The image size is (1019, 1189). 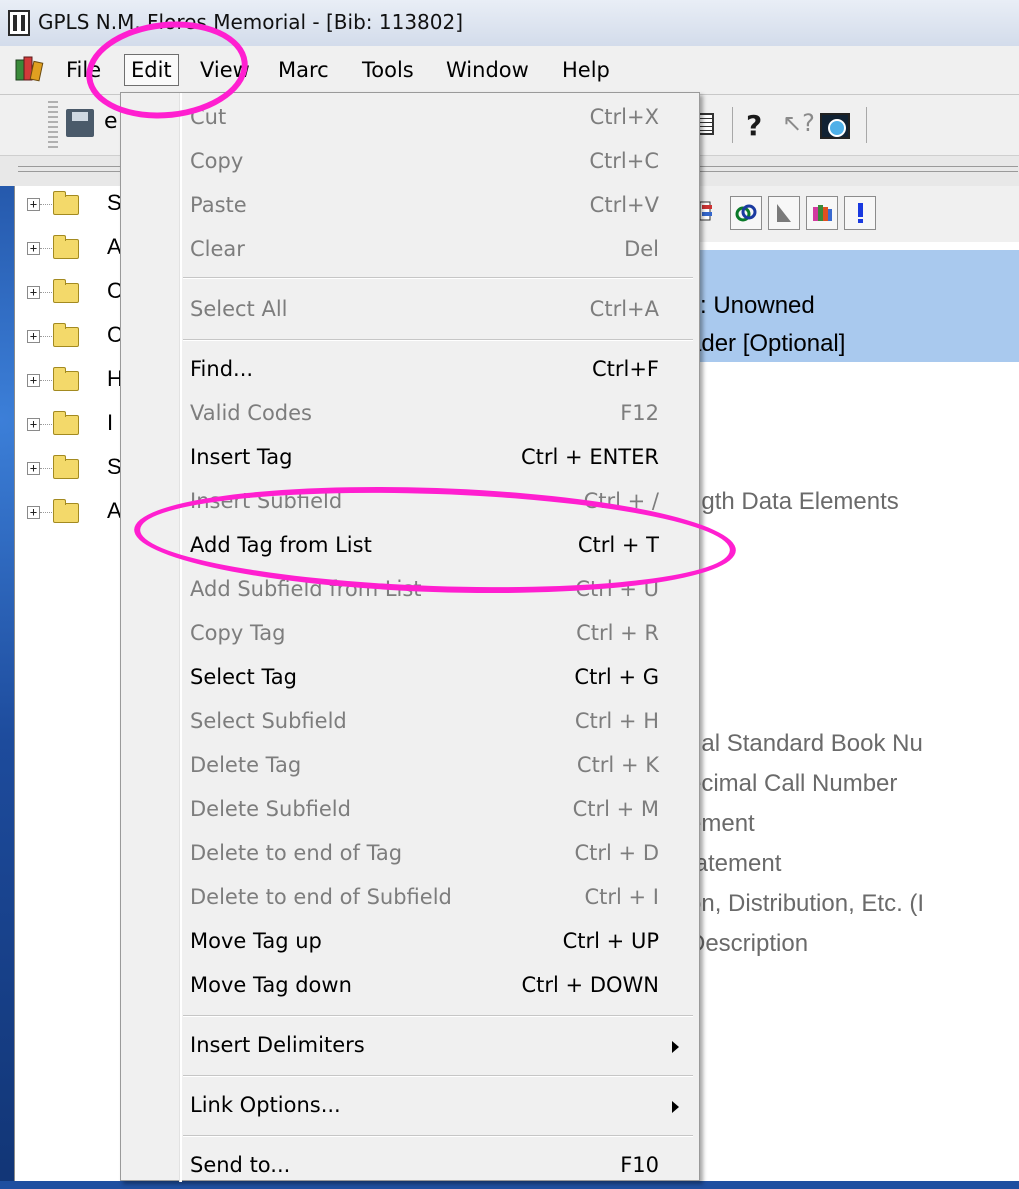 What do you see at coordinates (410, 943) in the screenshot?
I see `menu-item-move-tag-up: Move Tag up Ctrl + UP` at bounding box center [410, 943].